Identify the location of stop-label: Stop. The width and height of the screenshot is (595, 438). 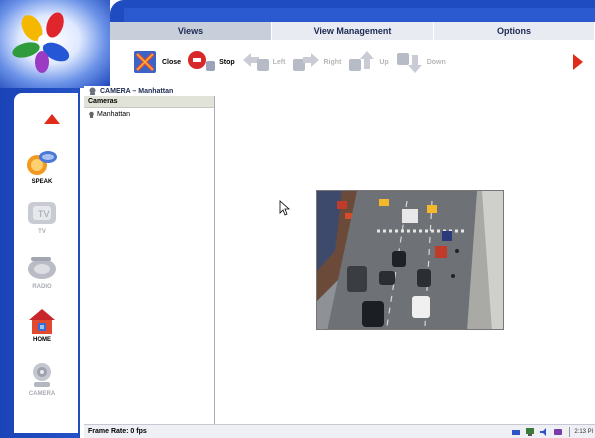
(227, 62).